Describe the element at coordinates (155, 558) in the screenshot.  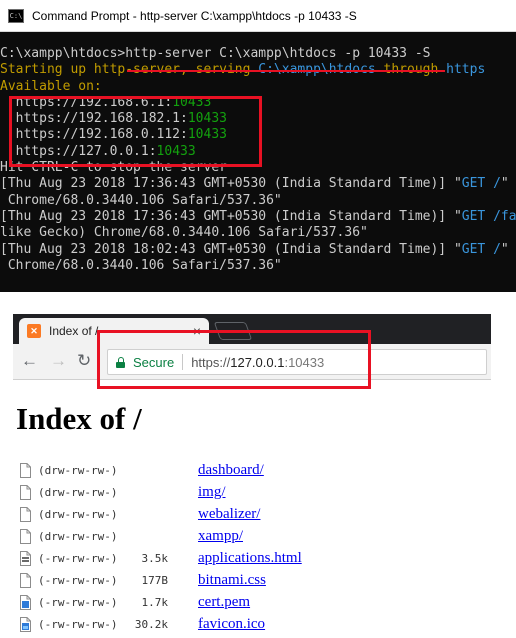
I see `file-size: 3.5k` at that location.